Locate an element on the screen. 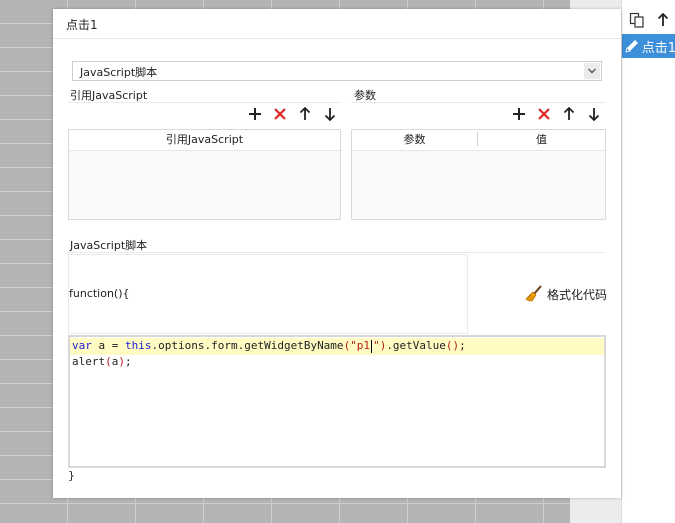 This screenshot has width=675, height=523. params-move-up-button is located at coordinates (569, 114).